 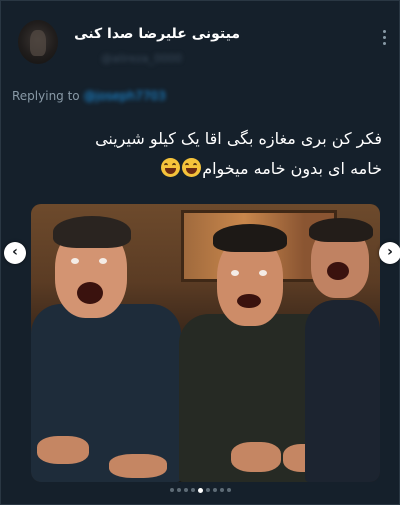 I want to click on user-handle: @alireza_0000, so click(x=141, y=58).